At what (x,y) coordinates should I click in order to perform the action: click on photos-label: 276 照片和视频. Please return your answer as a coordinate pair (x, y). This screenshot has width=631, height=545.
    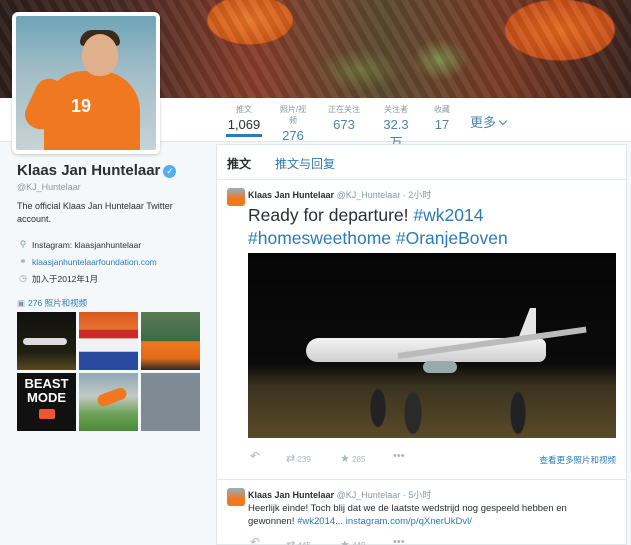
    Looking at the image, I should click on (58, 303).